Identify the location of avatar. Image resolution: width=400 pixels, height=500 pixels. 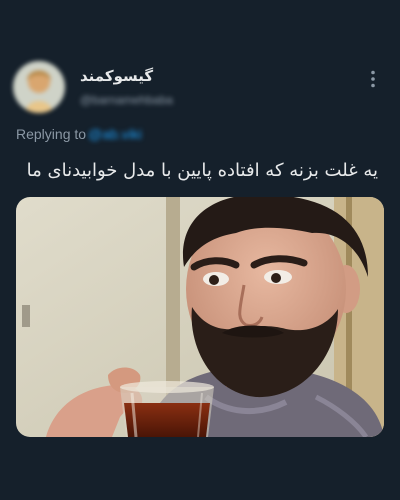
(39, 87).